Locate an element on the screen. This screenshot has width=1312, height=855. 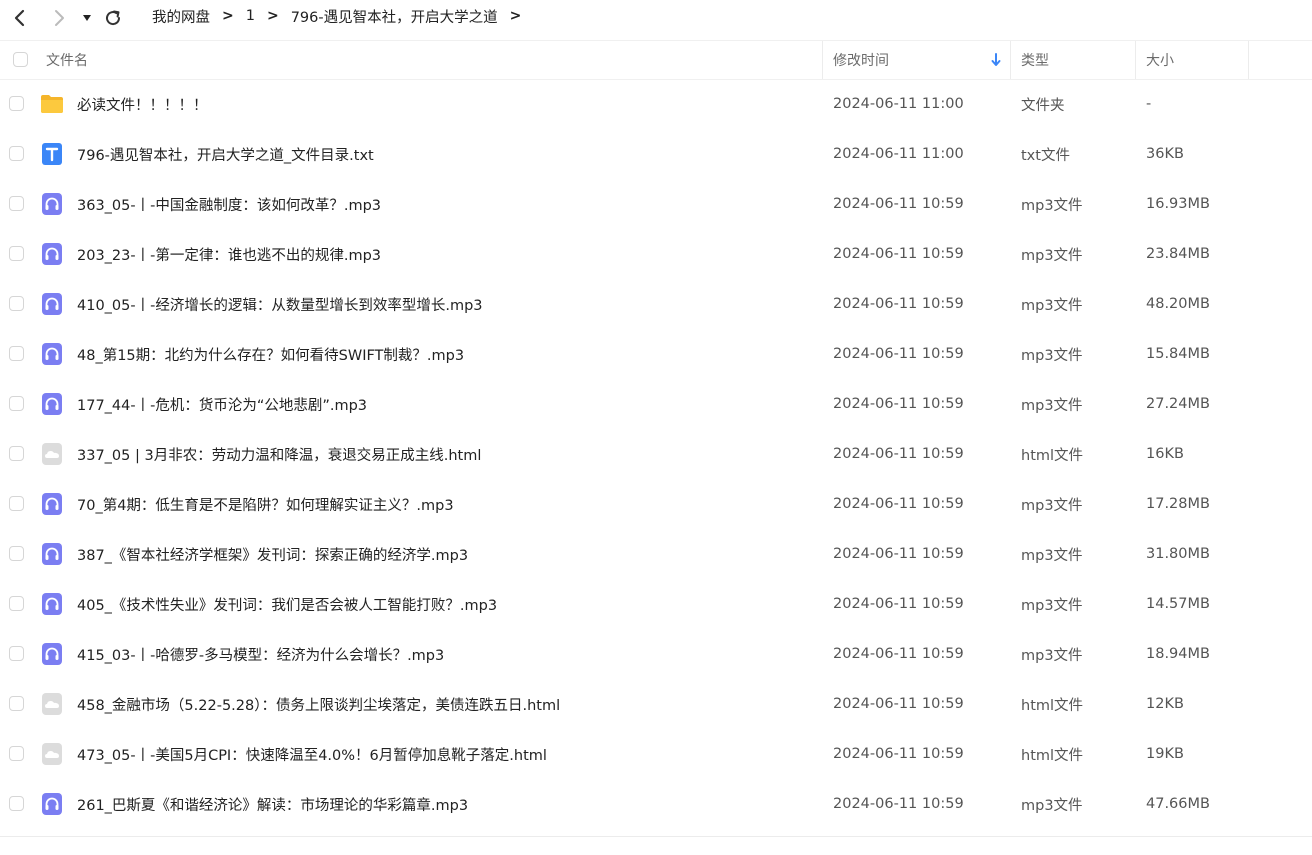
file-name: 387_《智本社经济学框架》发刊词：探索正确的经济学.mp3 is located at coordinates (272, 554).